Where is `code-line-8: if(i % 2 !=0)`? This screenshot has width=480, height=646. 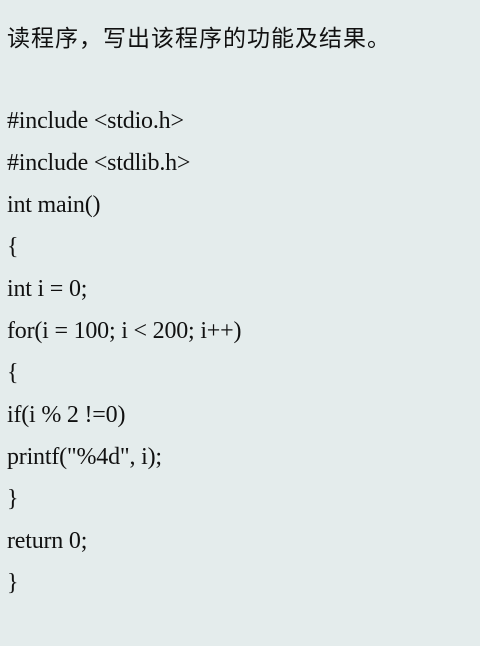 code-line-8: if(i % 2 !=0) is located at coordinates (66, 415).